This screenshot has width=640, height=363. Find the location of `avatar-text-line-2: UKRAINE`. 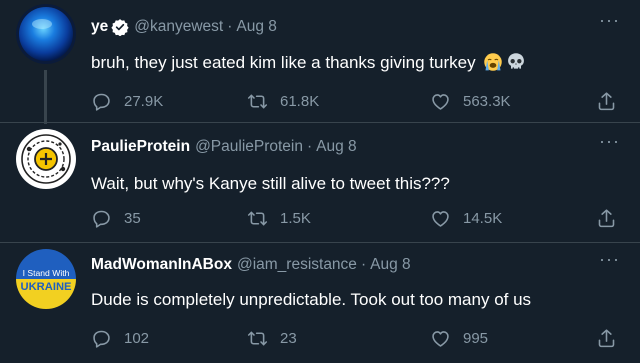

avatar-text-line-2: UKRAINE is located at coordinates (47, 287).